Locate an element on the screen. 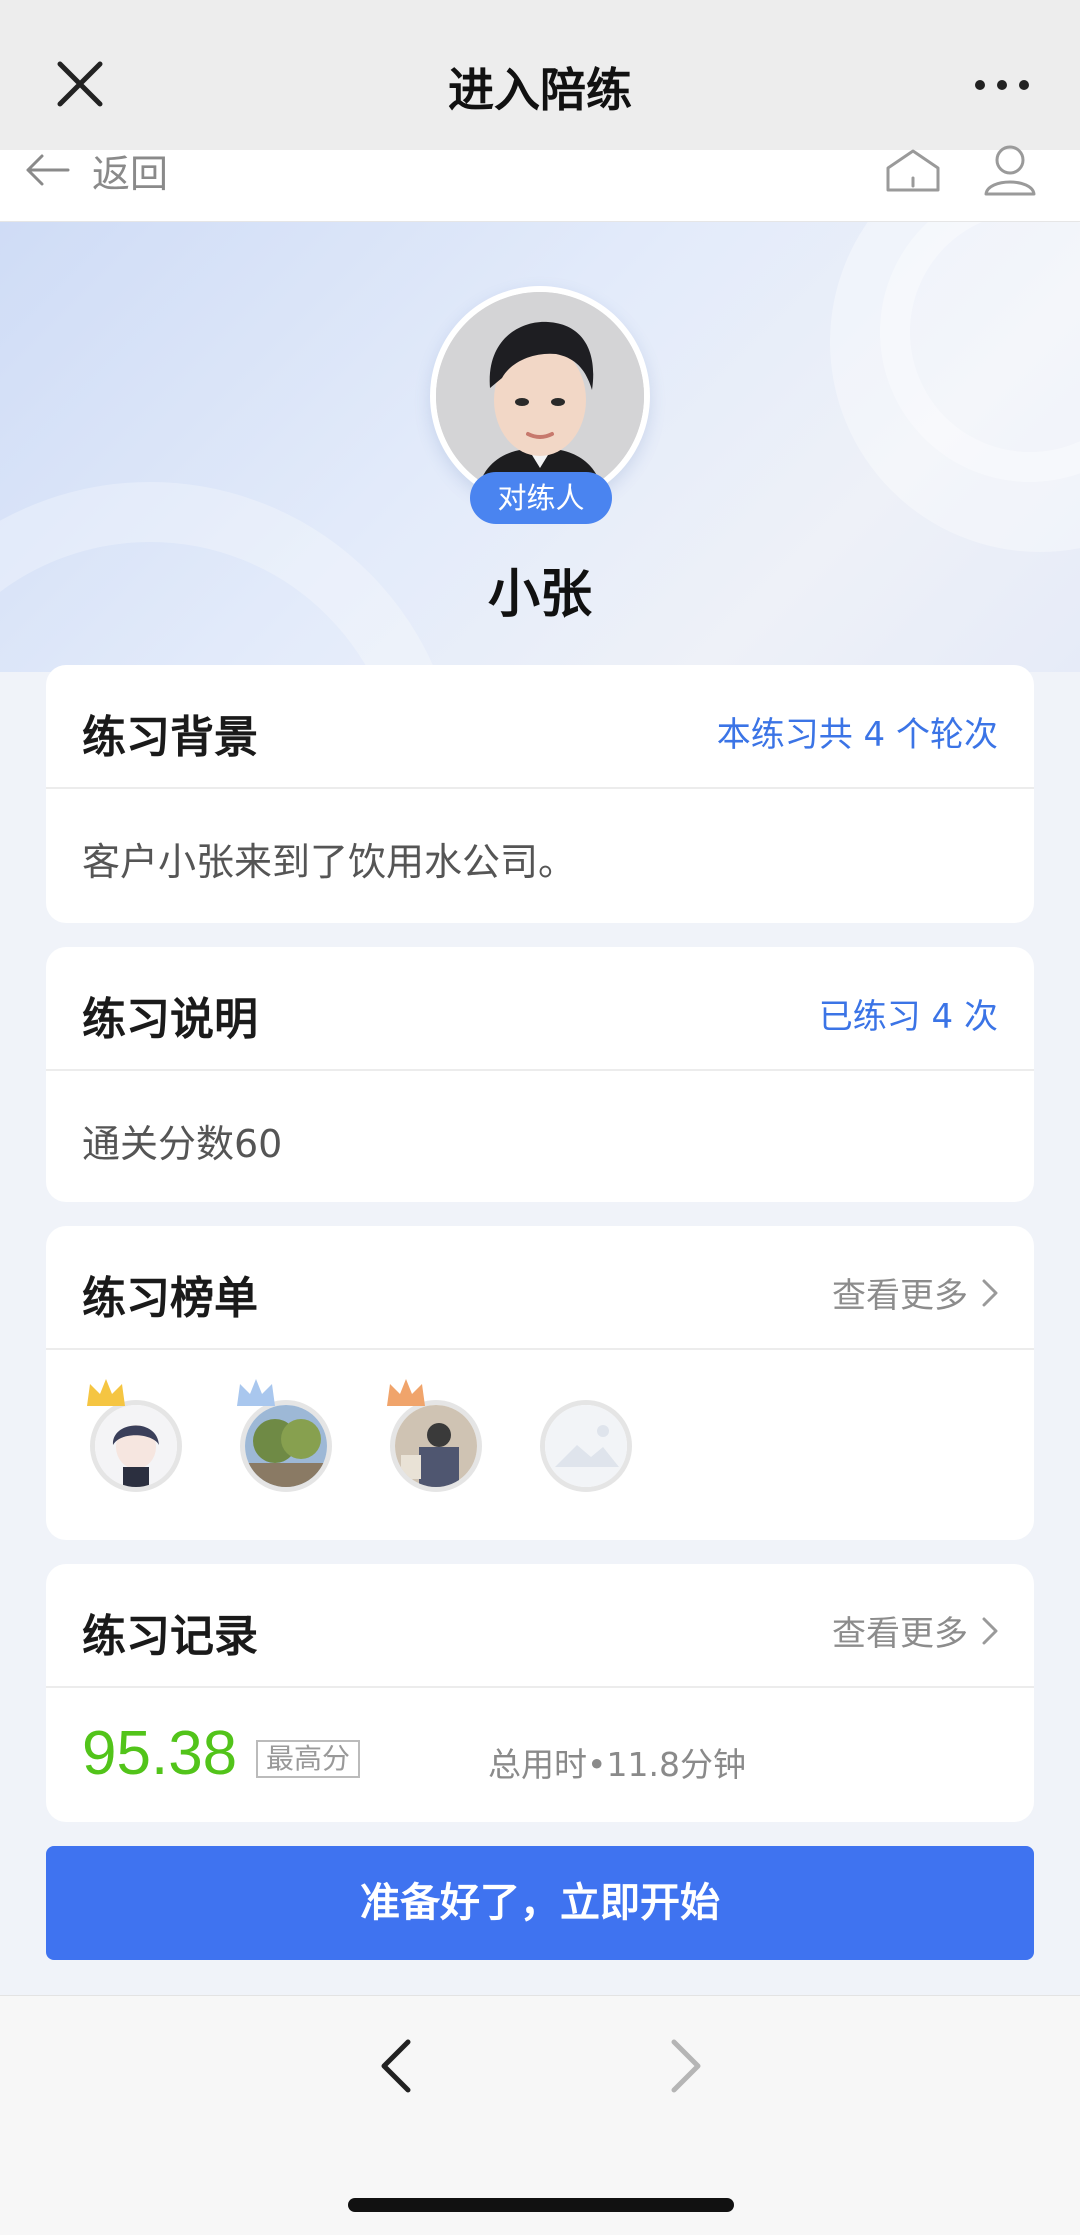 This screenshot has height=2235, width=1080. crown-silver-icon is located at coordinates (256, 1392).